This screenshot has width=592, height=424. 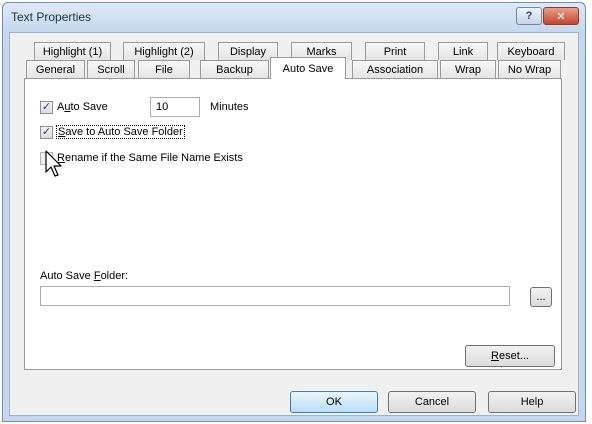 I want to click on minutes-label: Minutes, so click(x=229, y=107).